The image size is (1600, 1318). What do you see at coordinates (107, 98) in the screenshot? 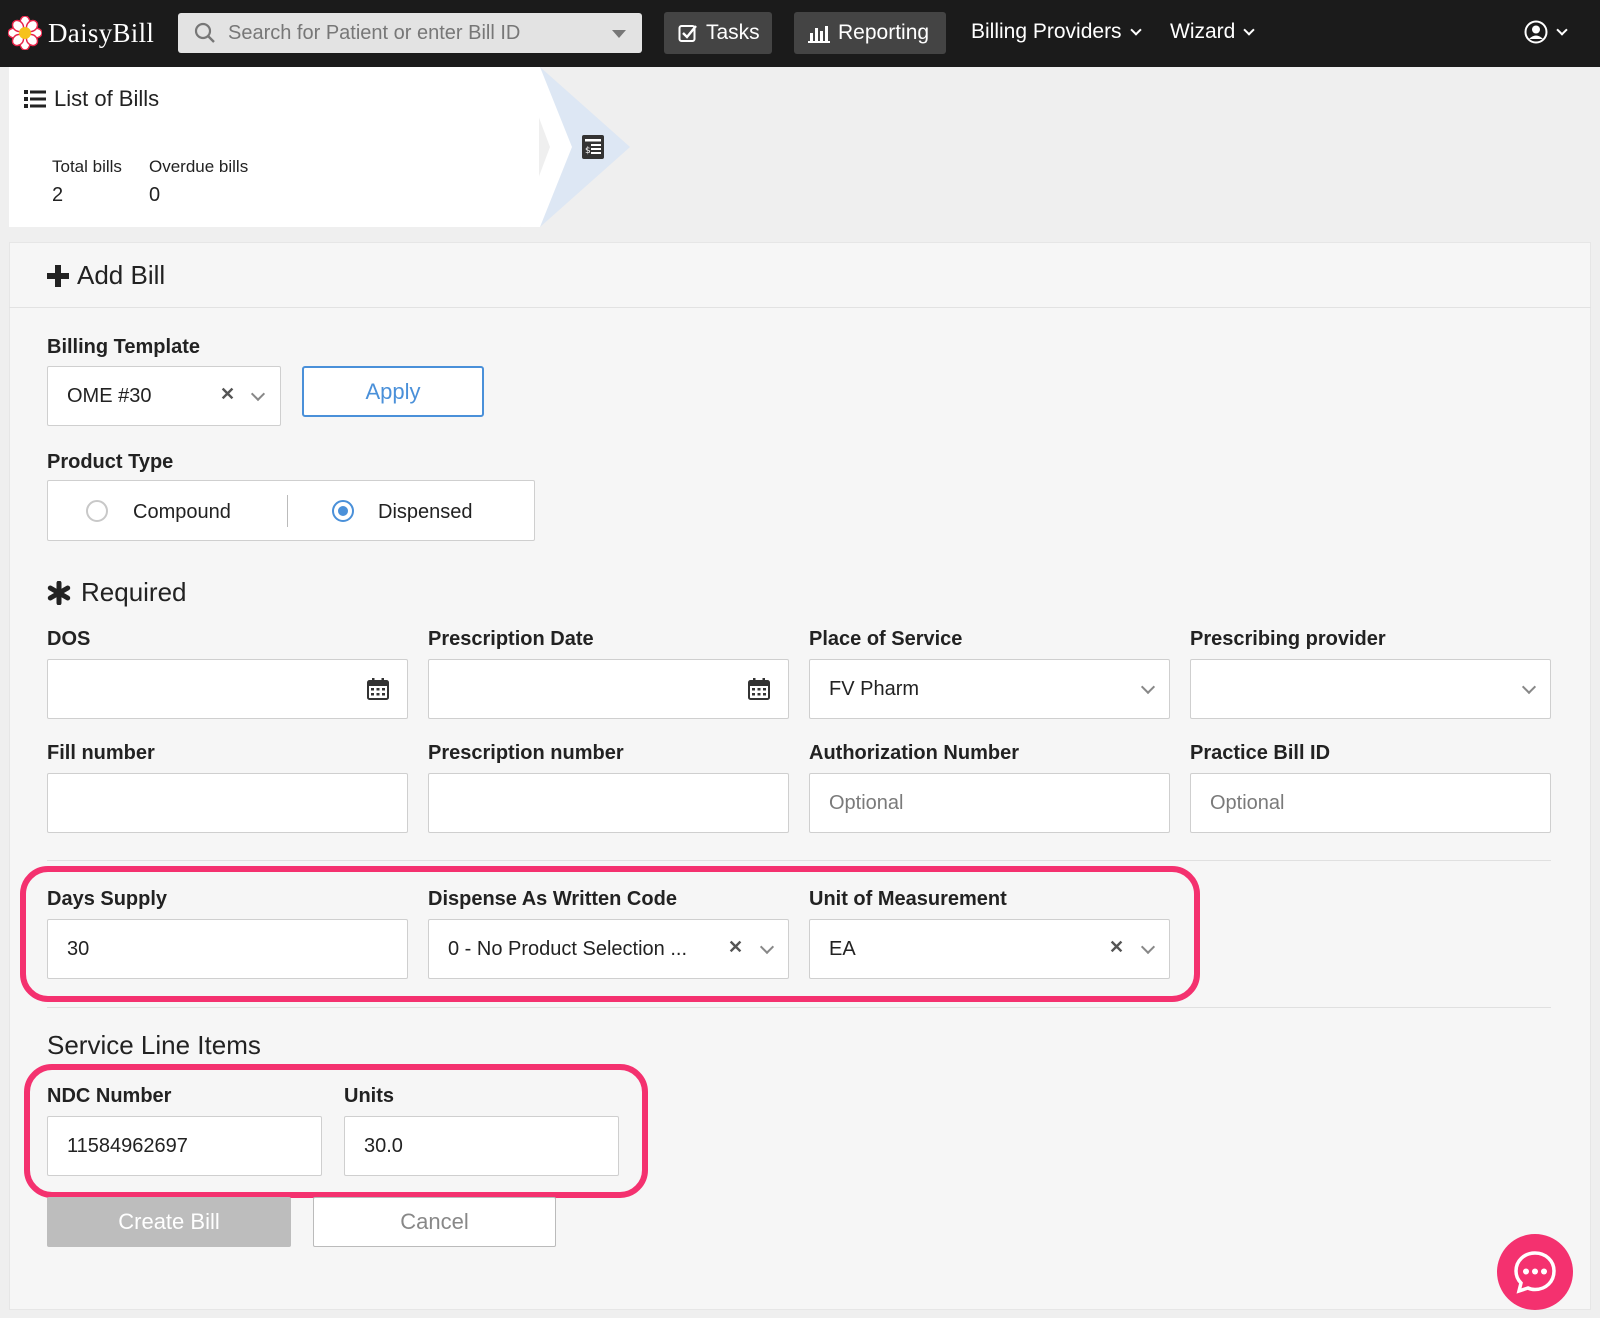
I see `bills-title-text: List of Bills` at bounding box center [107, 98].